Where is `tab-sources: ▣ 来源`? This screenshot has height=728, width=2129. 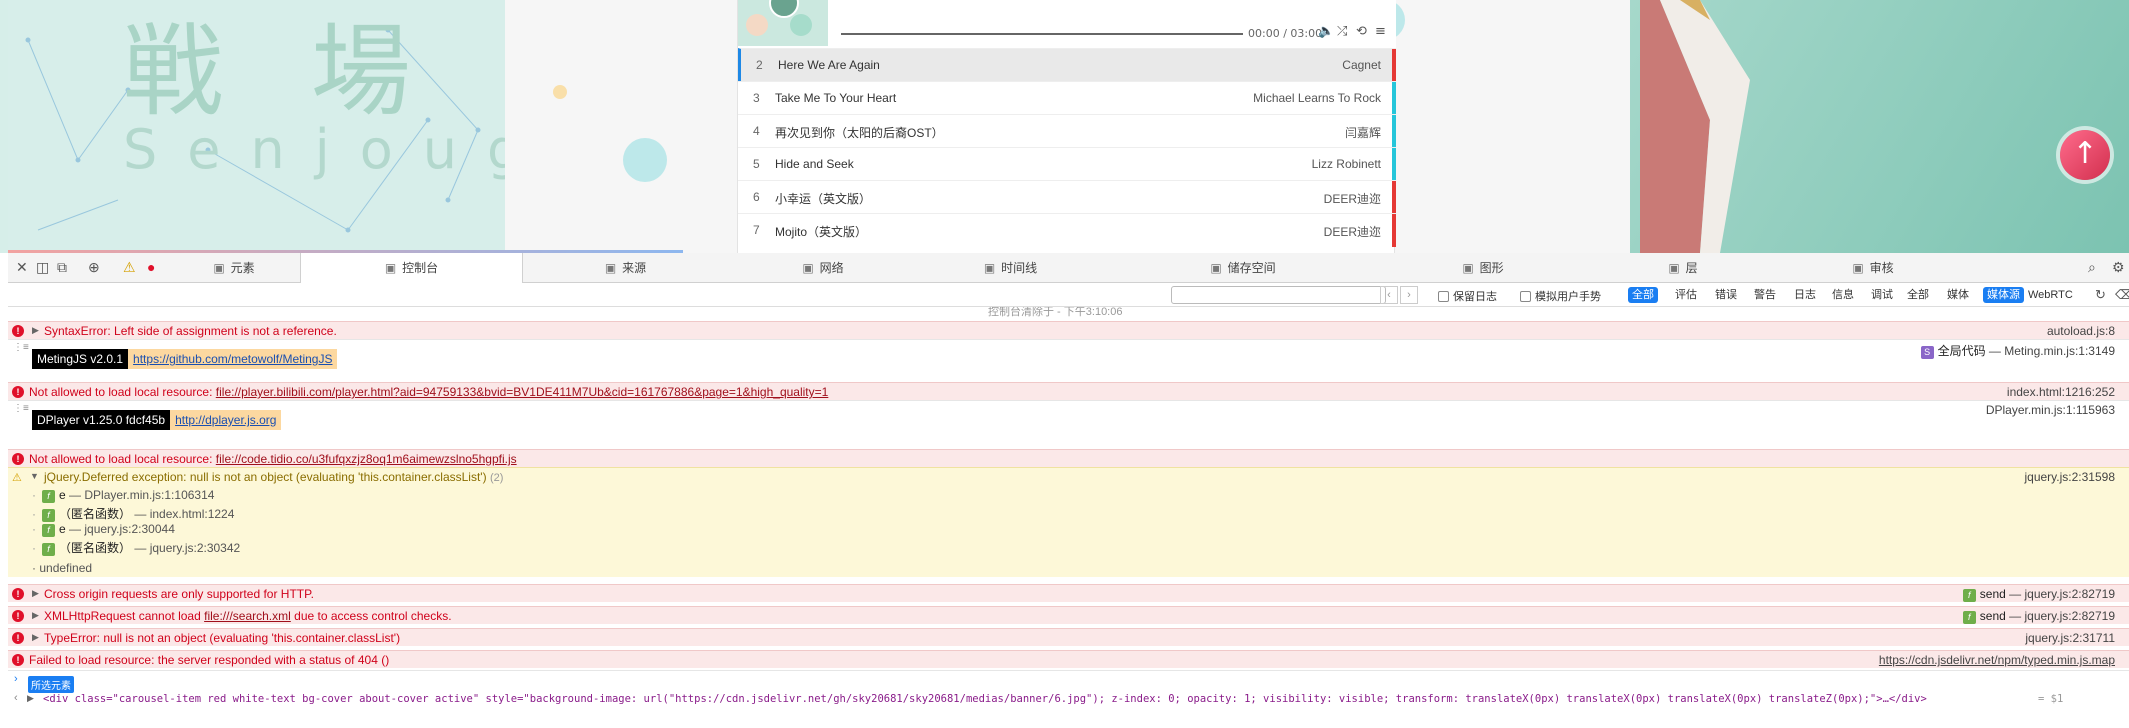
tab-sources: ▣ 来源 is located at coordinates (625, 268).